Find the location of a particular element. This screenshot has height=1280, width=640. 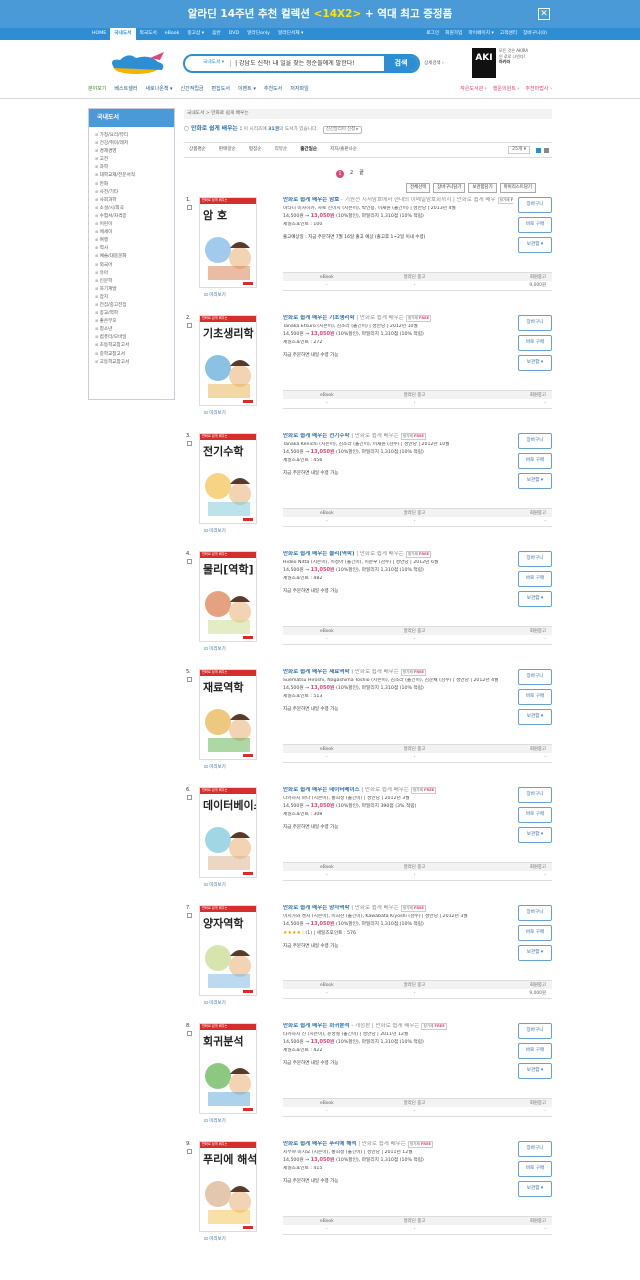

tool-button: 장바구니담기 is located at coordinates (449, 188).